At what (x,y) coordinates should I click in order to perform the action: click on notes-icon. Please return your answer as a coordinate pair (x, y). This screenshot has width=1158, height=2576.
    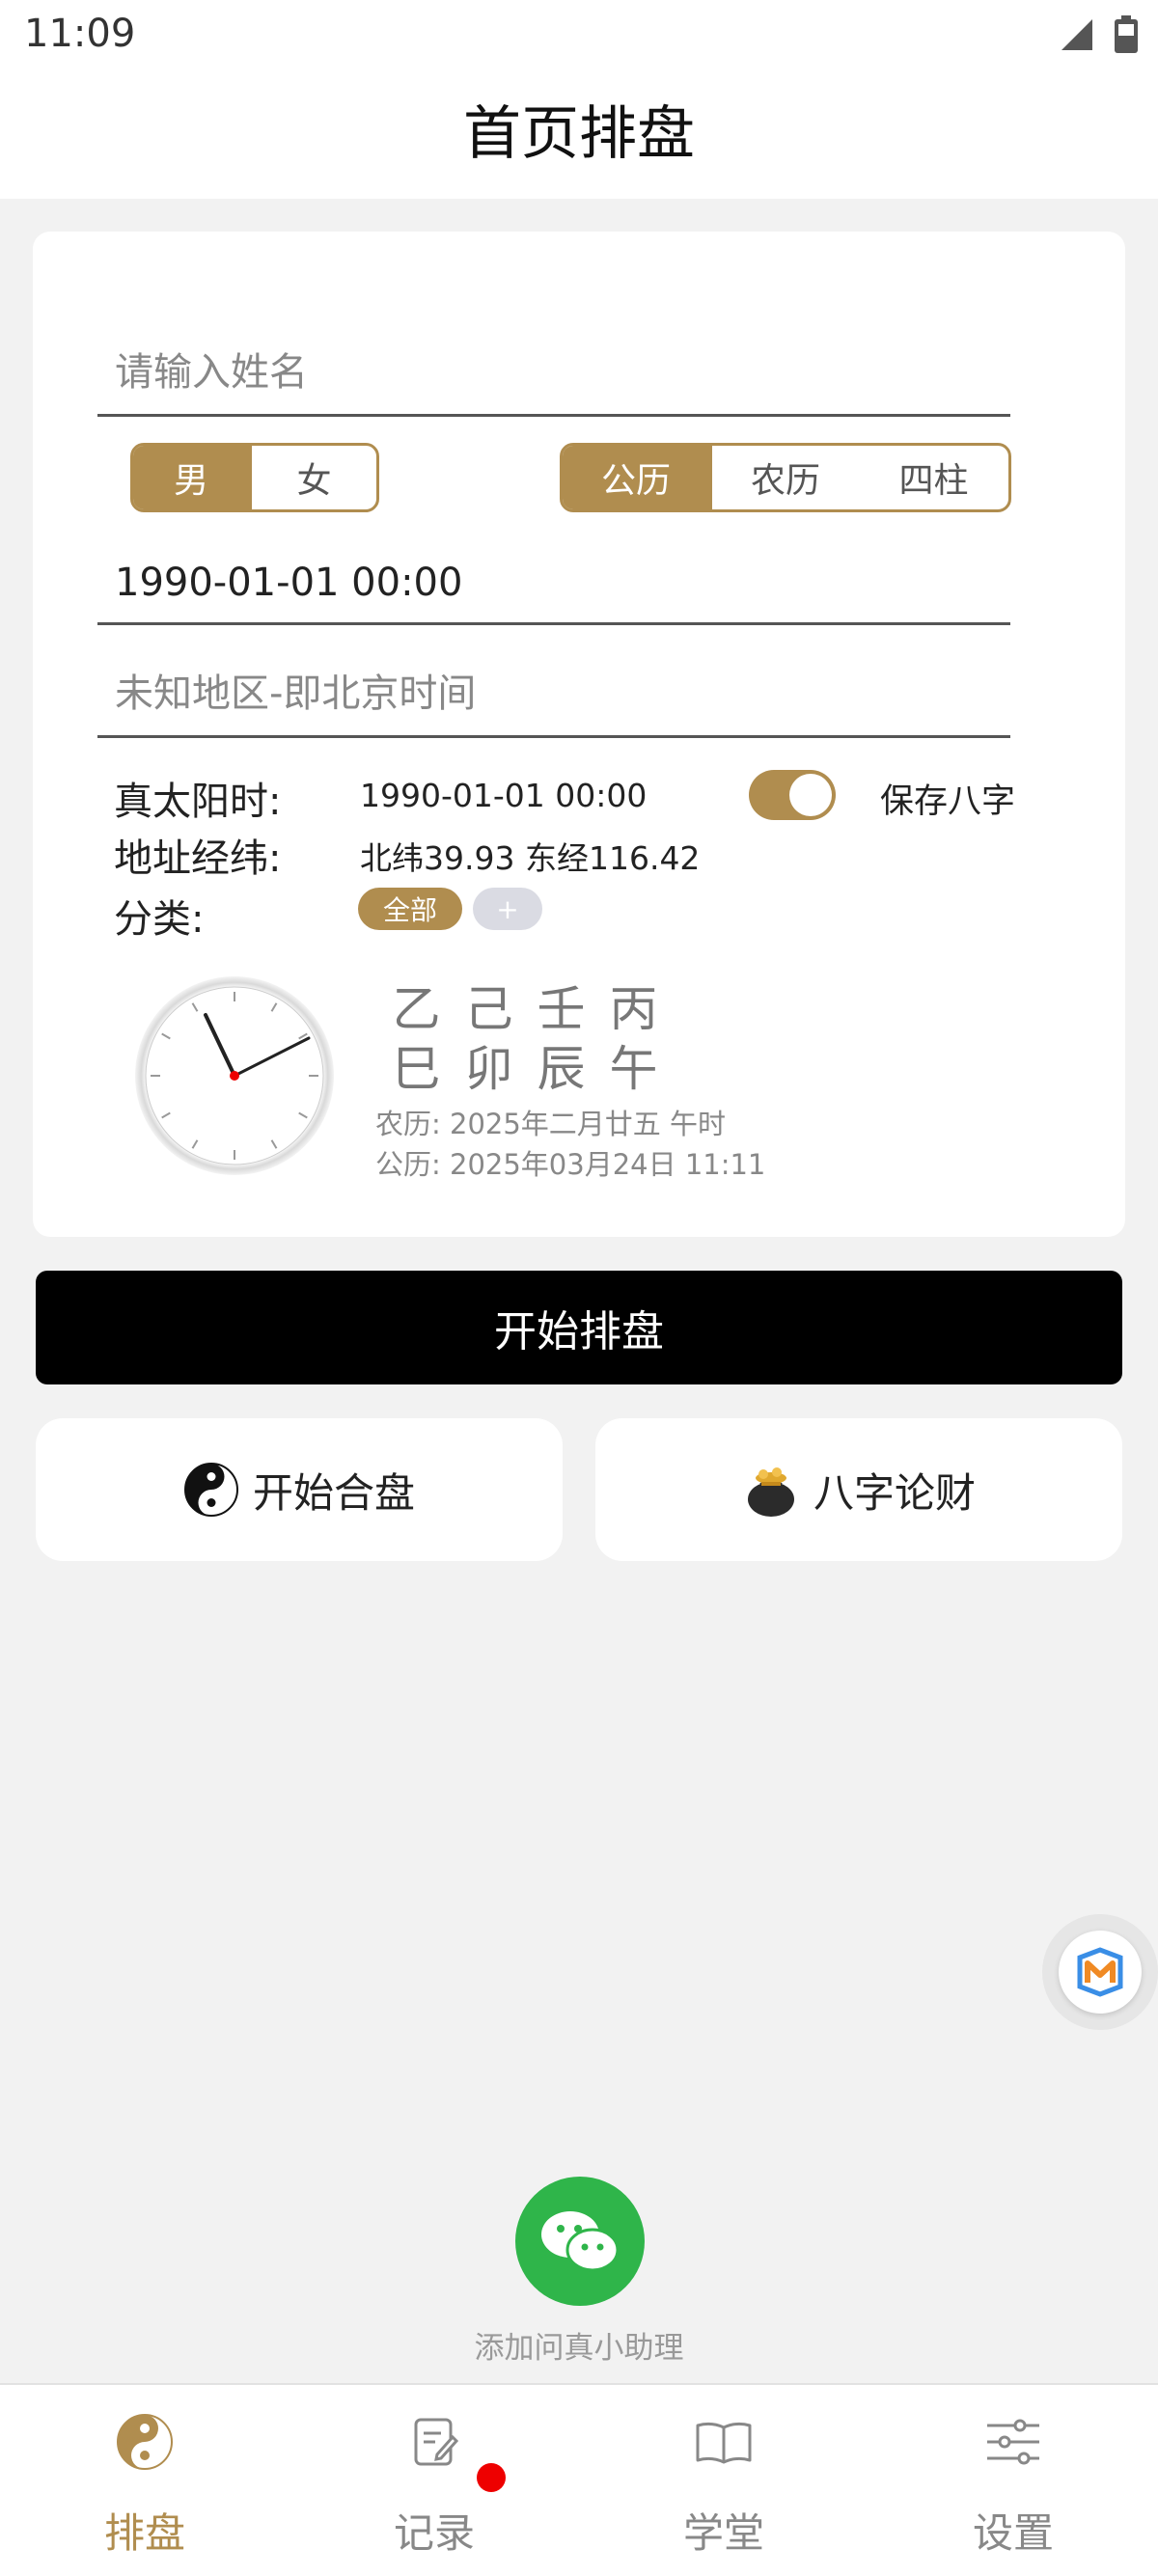
    Looking at the image, I should click on (436, 2442).